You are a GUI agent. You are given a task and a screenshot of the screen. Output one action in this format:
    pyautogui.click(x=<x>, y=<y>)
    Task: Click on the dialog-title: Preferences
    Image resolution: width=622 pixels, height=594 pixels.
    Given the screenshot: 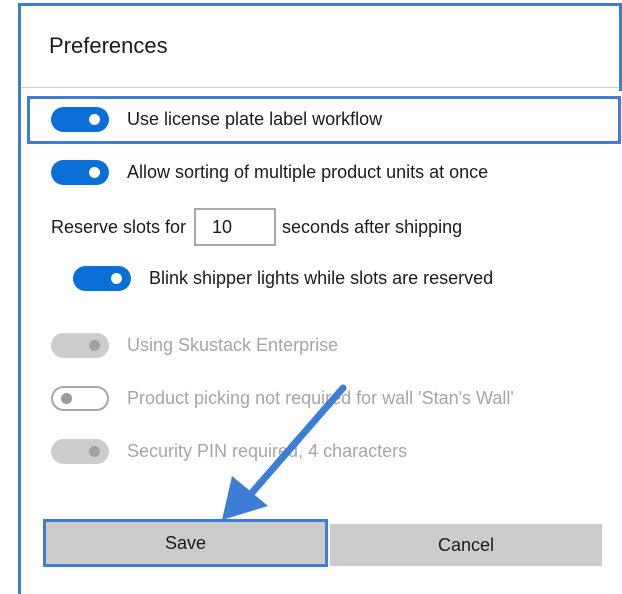 What is the action you would take?
    pyautogui.click(x=108, y=45)
    